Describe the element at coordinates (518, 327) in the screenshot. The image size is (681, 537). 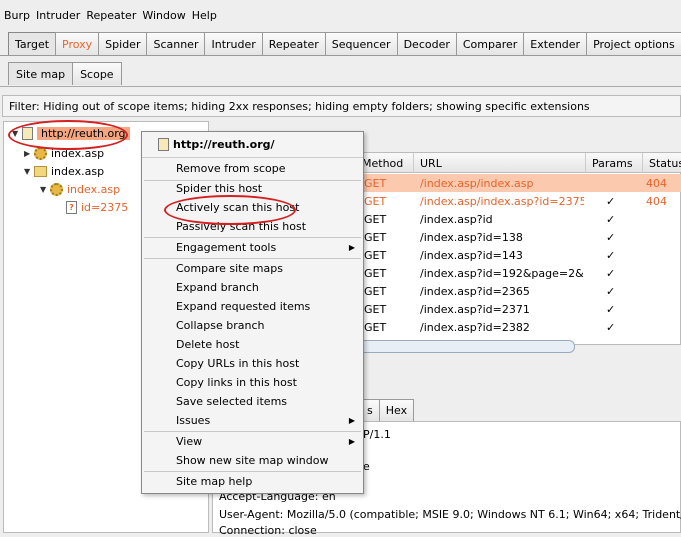
I see `table-row: GET/index.asp?id=2382✓` at that location.